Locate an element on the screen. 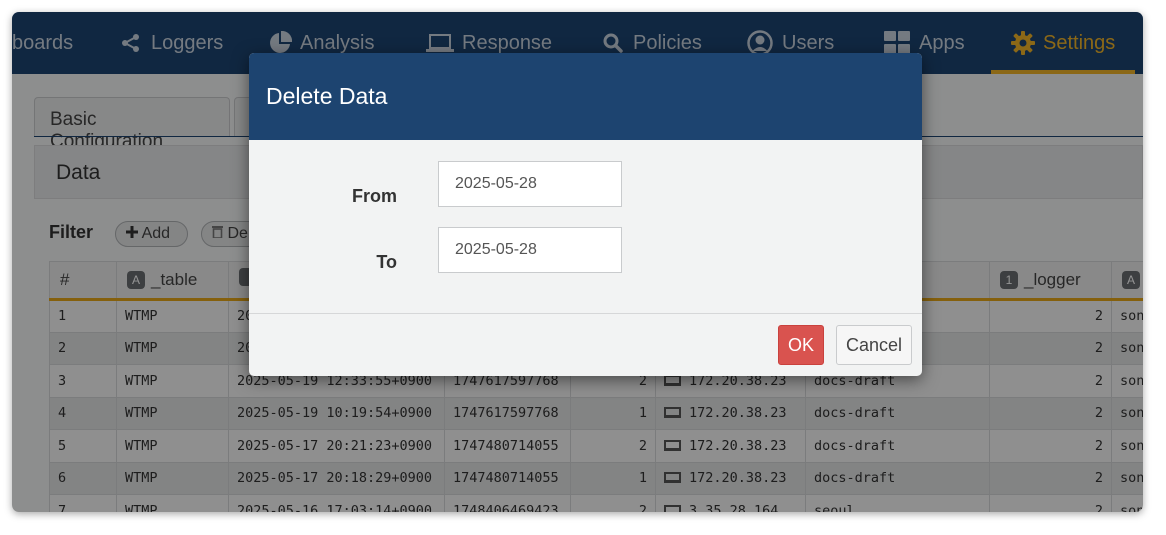 This screenshot has width=1166, height=535. dialog-header: Delete Data is located at coordinates (585, 96).